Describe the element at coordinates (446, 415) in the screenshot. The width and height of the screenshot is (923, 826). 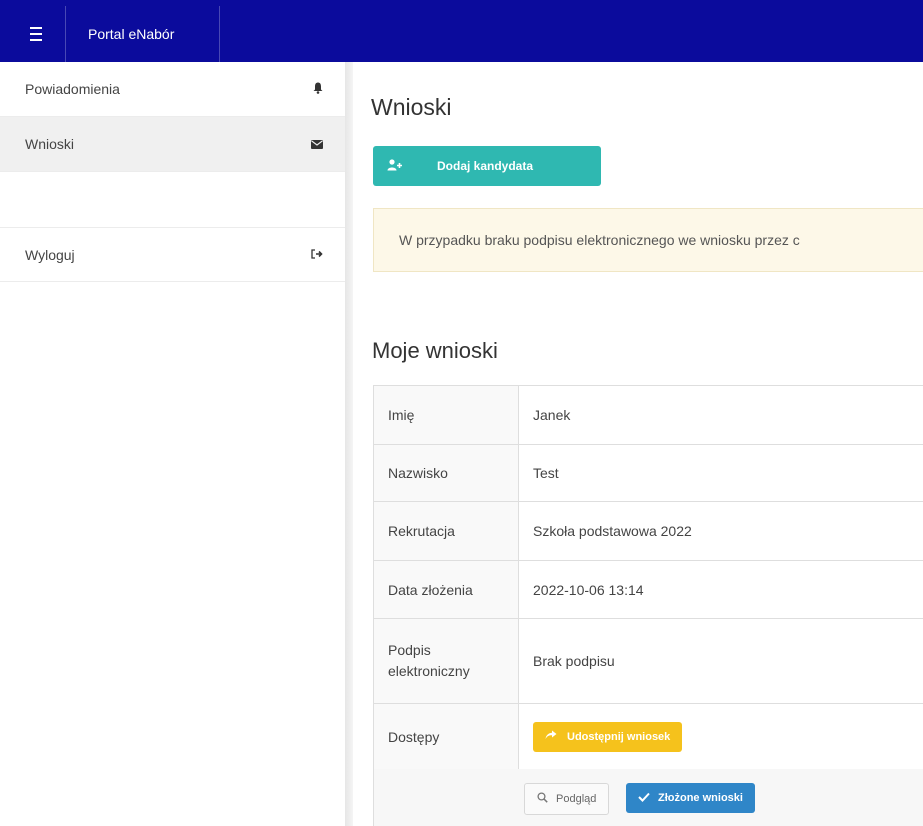
I see `row-key-first-name: Imię` at that location.